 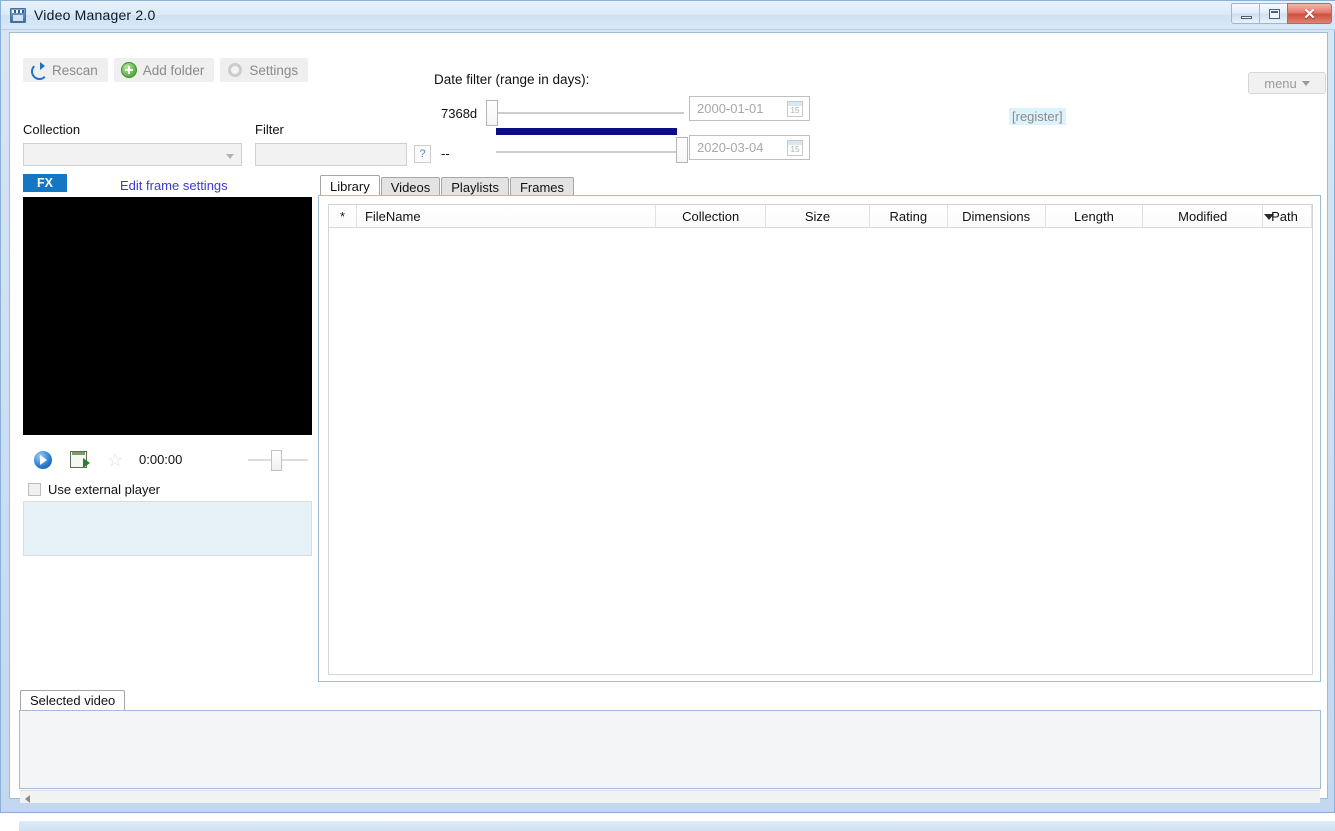 I want to click on date-from-slider-track, so click(x=590, y=113).